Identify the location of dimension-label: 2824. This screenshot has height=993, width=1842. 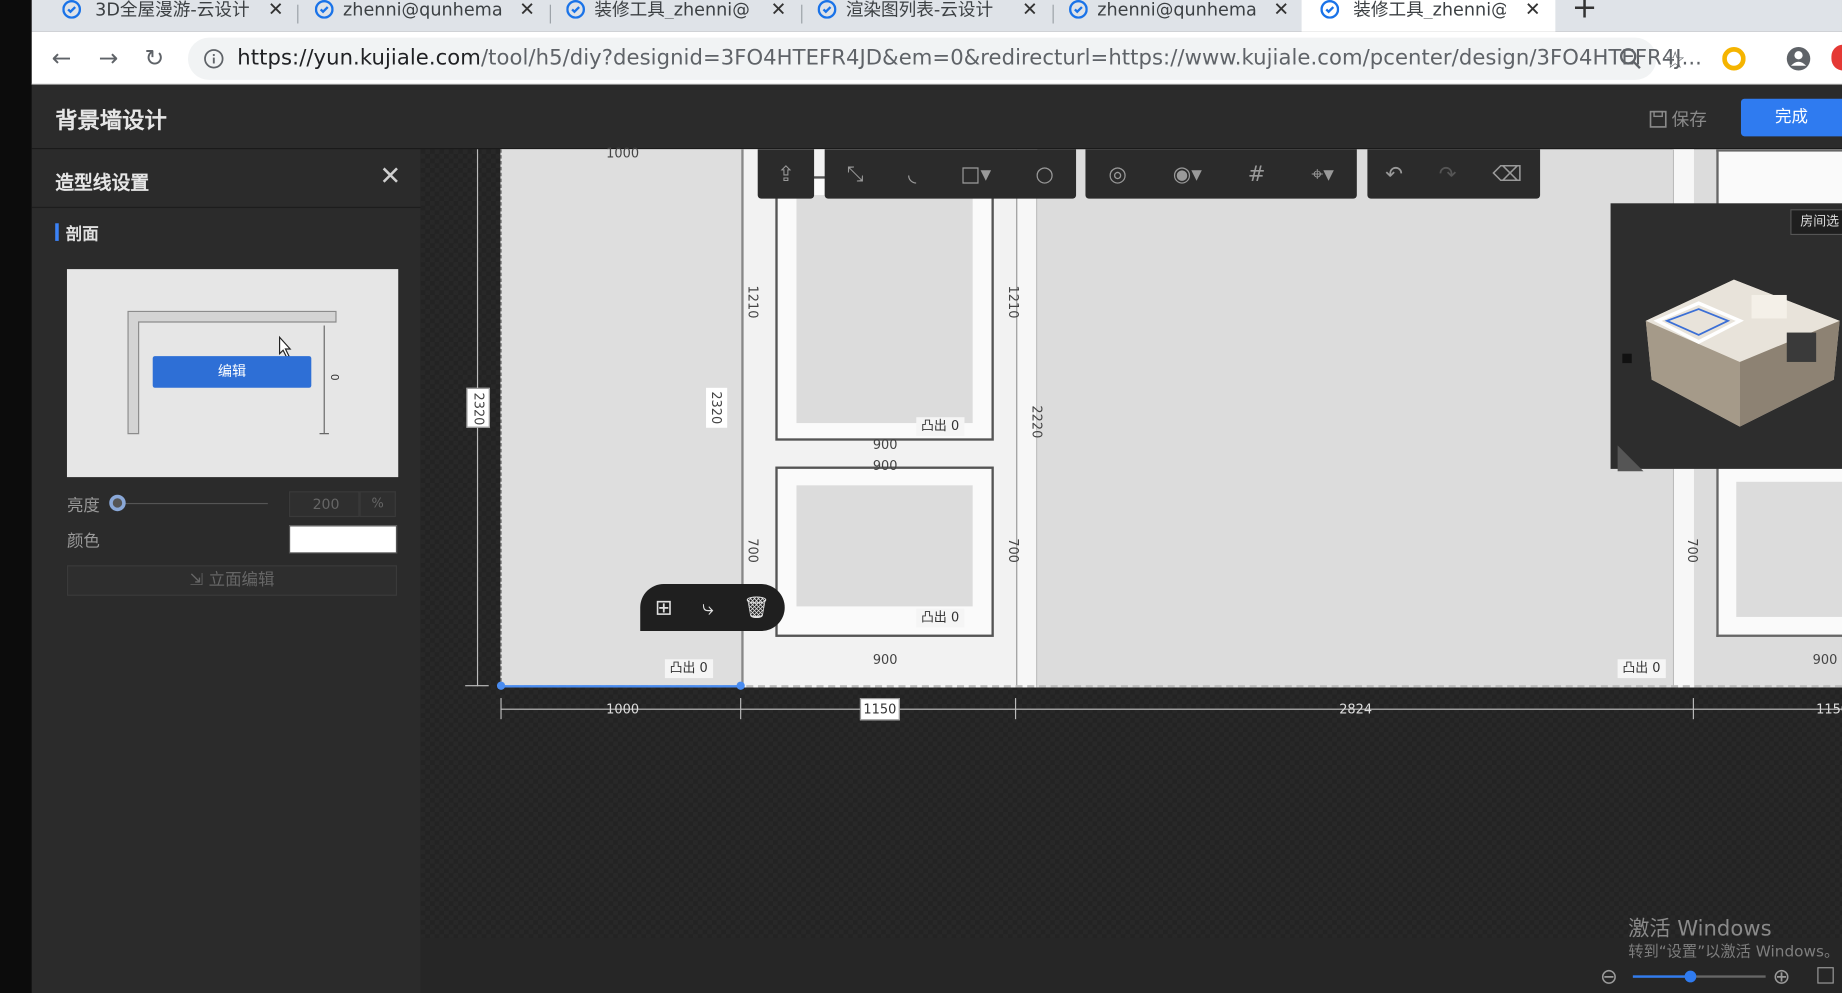
(1356, 709).